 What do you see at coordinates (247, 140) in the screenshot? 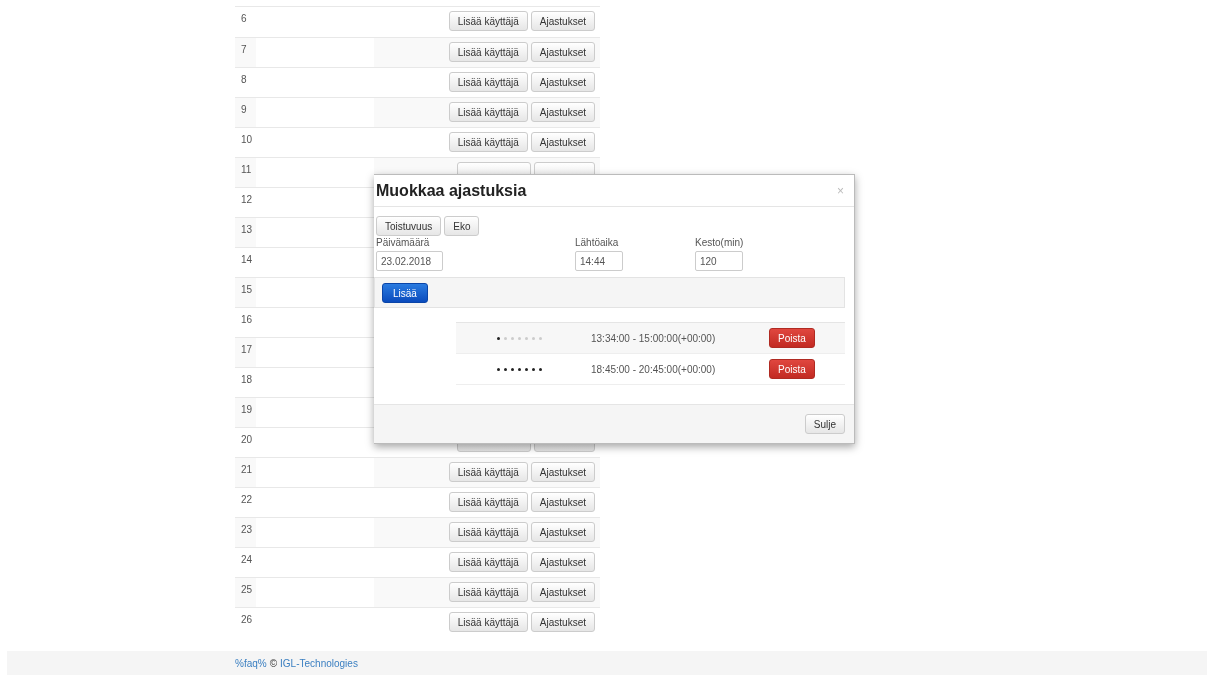
I see `row-number: 10` at bounding box center [247, 140].